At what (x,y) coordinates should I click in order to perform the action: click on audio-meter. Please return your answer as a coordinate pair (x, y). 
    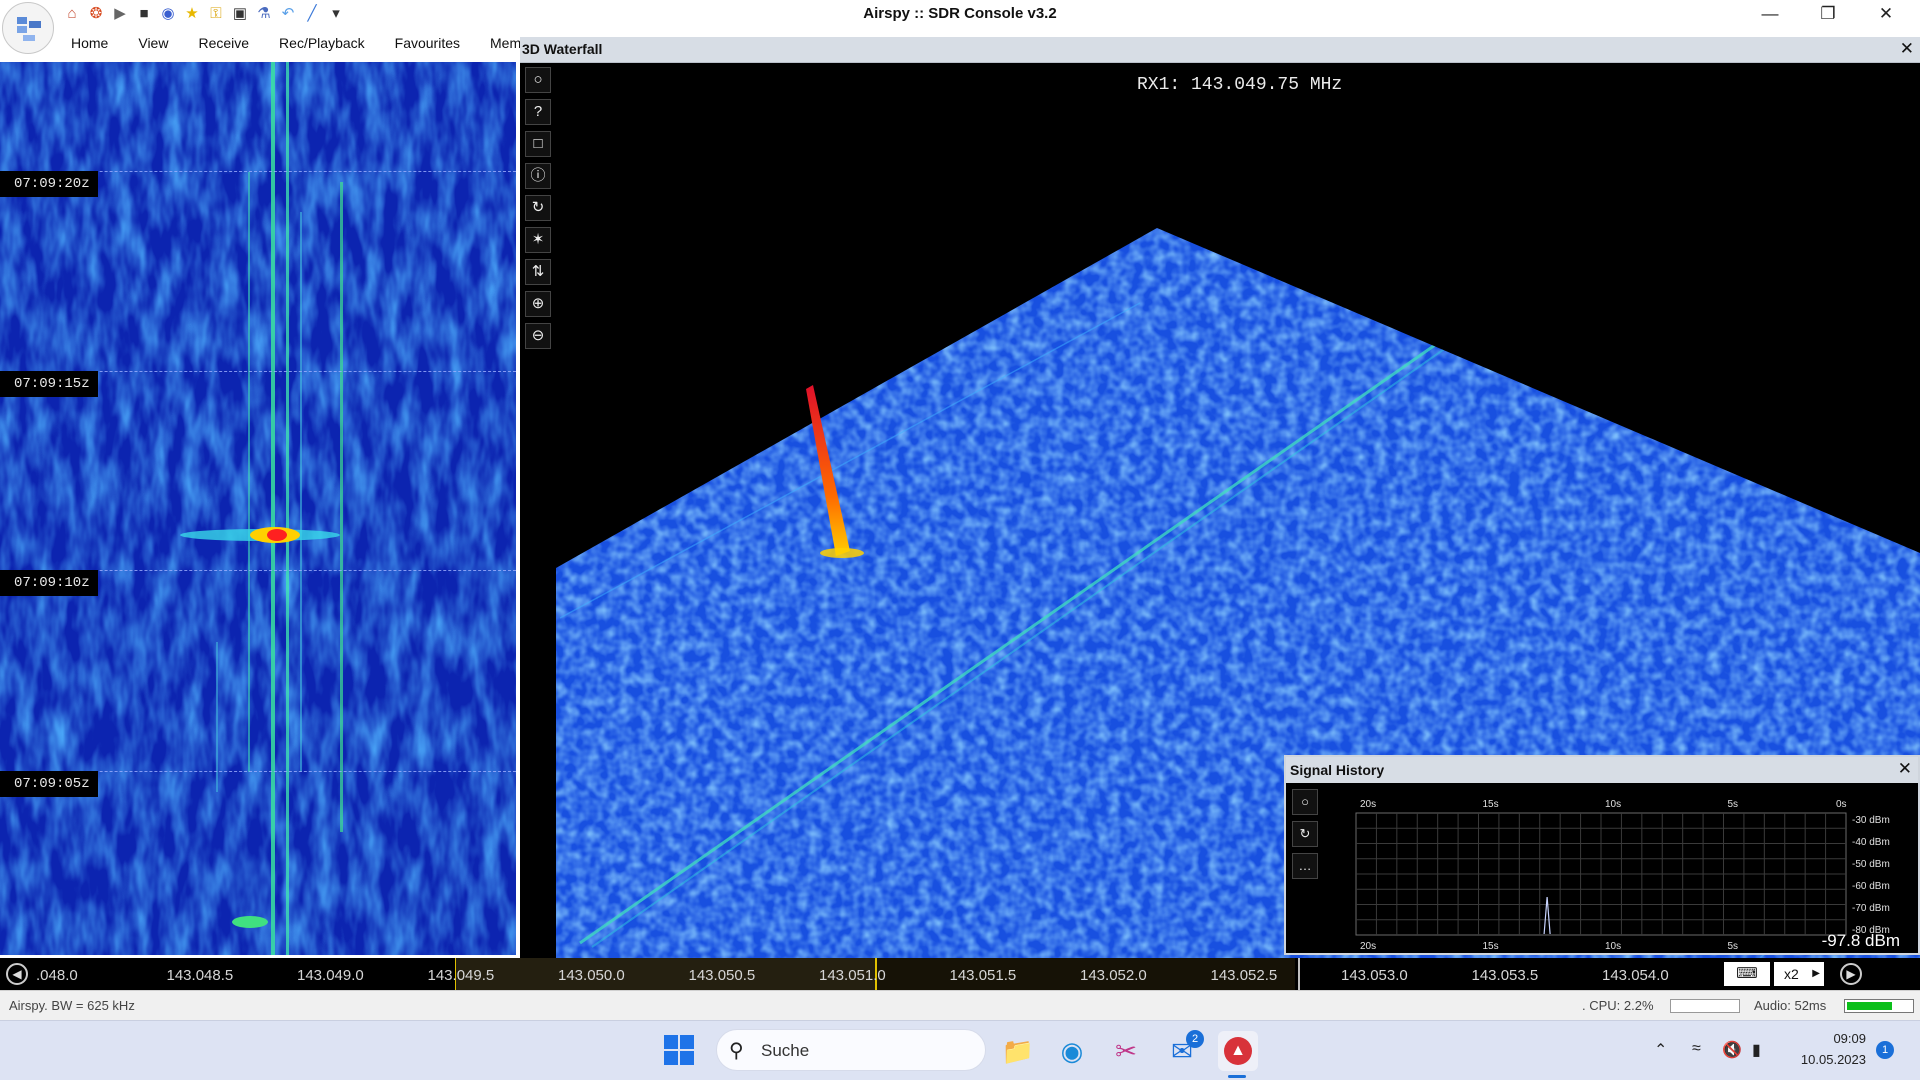
    Looking at the image, I should click on (1879, 1006).